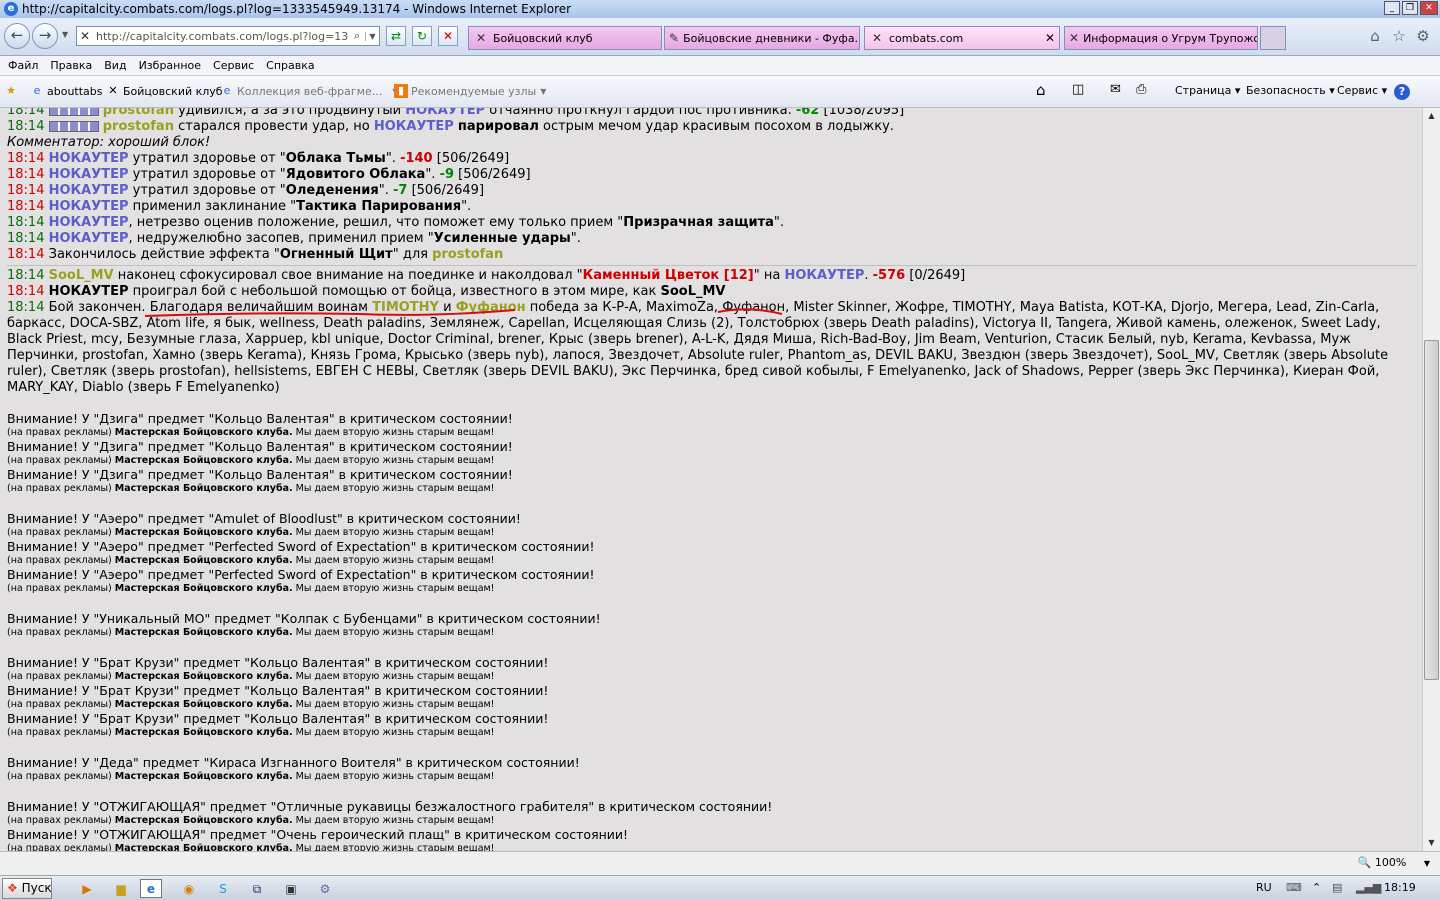  Describe the element at coordinates (405, 307) in the screenshot. I see `player-link: TIMOTHY` at that location.